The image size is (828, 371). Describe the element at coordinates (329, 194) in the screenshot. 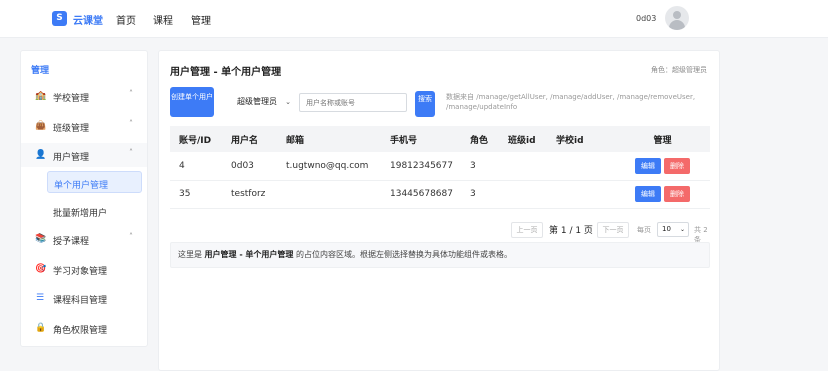

I see `cell-email` at that location.